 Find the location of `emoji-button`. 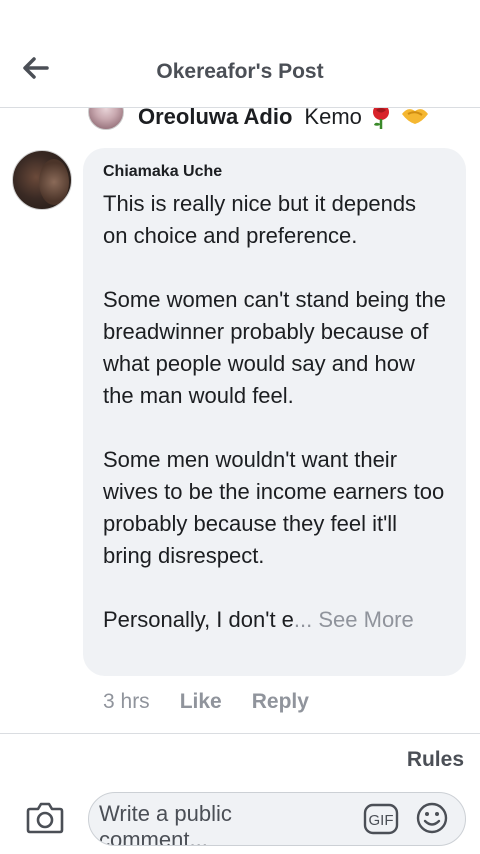

emoji-button is located at coordinates (432, 818).